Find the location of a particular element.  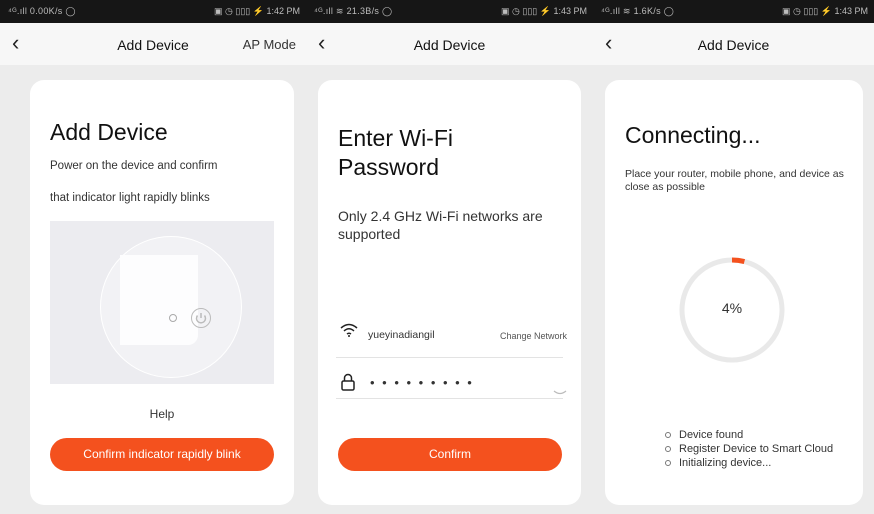

ap-mode-button: AP Mode is located at coordinates (269, 44).